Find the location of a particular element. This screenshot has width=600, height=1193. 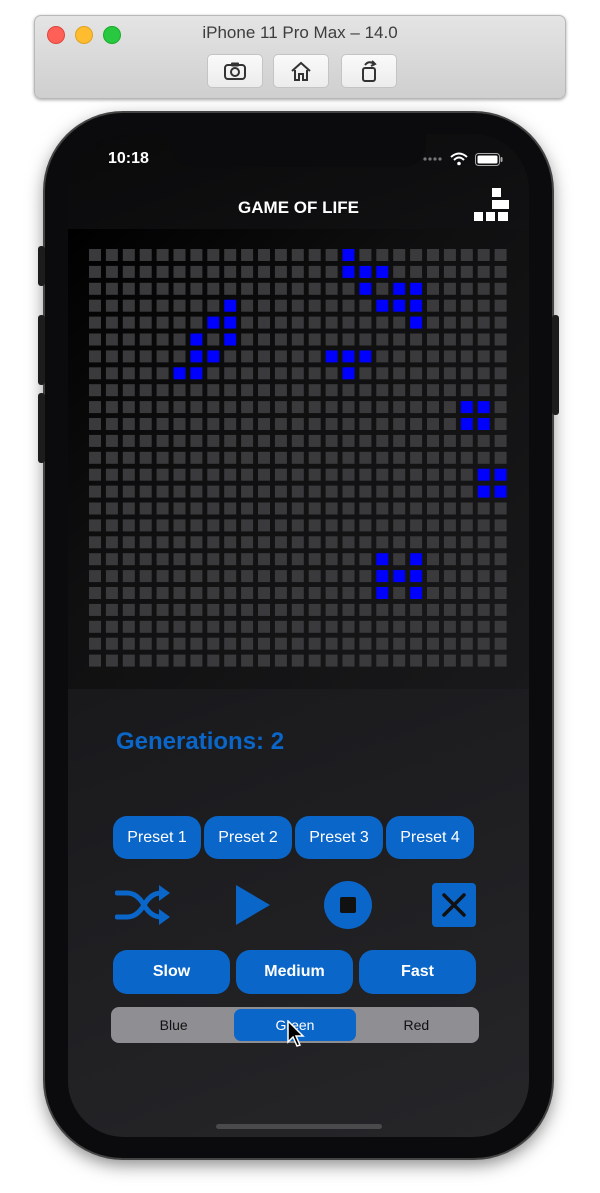

preset-1-button: Preset 1 is located at coordinates (157, 837).